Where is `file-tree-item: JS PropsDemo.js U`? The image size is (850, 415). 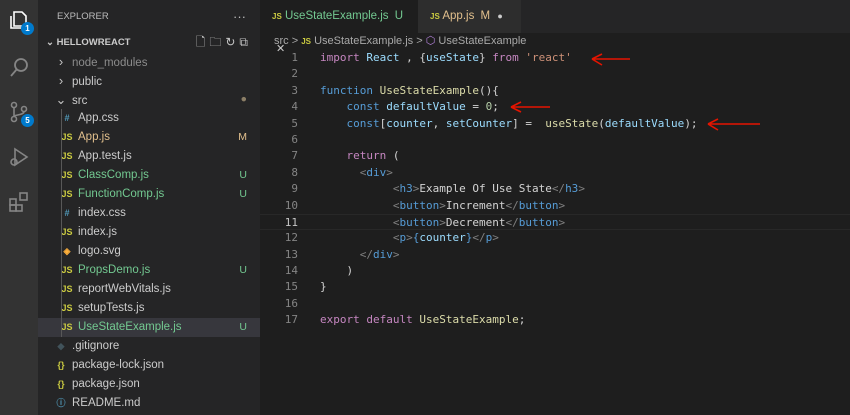 file-tree-item: JS PropsDemo.js U is located at coordinates (149, 270).